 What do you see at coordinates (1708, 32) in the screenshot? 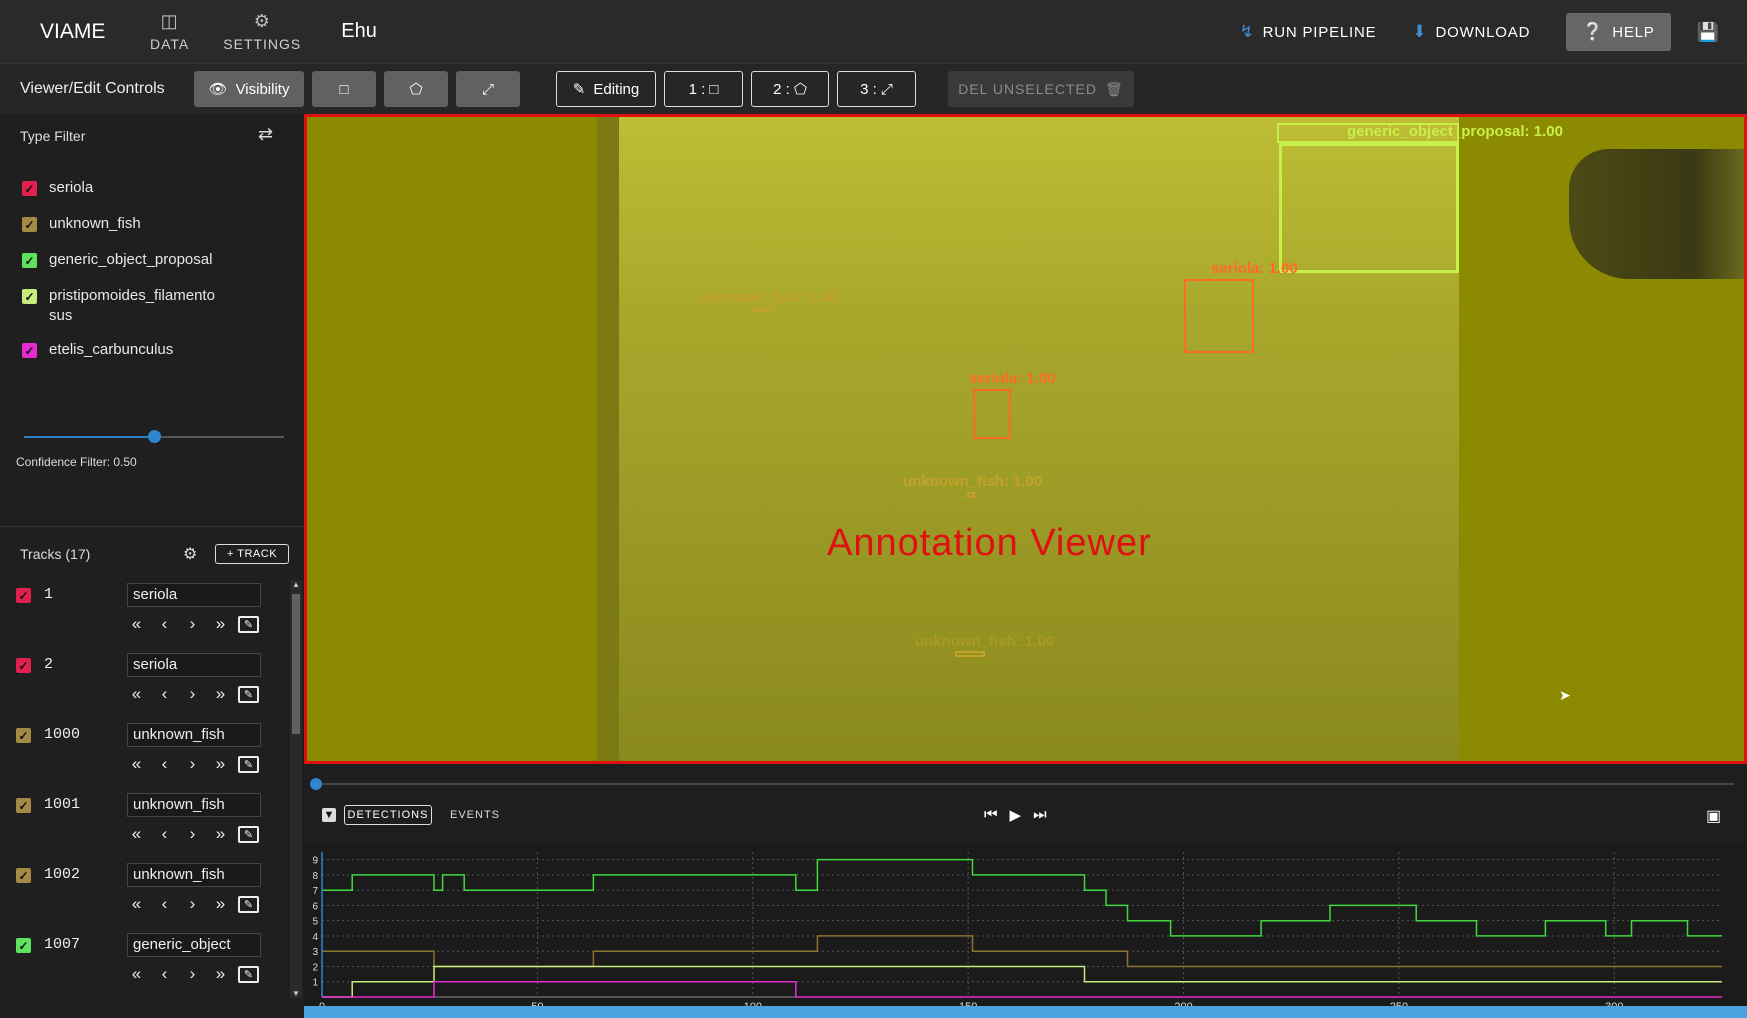
I see `save-icon: 💾` at bounding box center [1708, 32].